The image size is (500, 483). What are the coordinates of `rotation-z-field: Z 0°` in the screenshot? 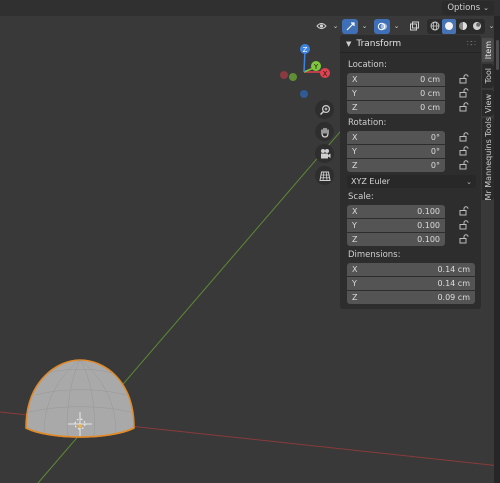 It's located at (396, 165).